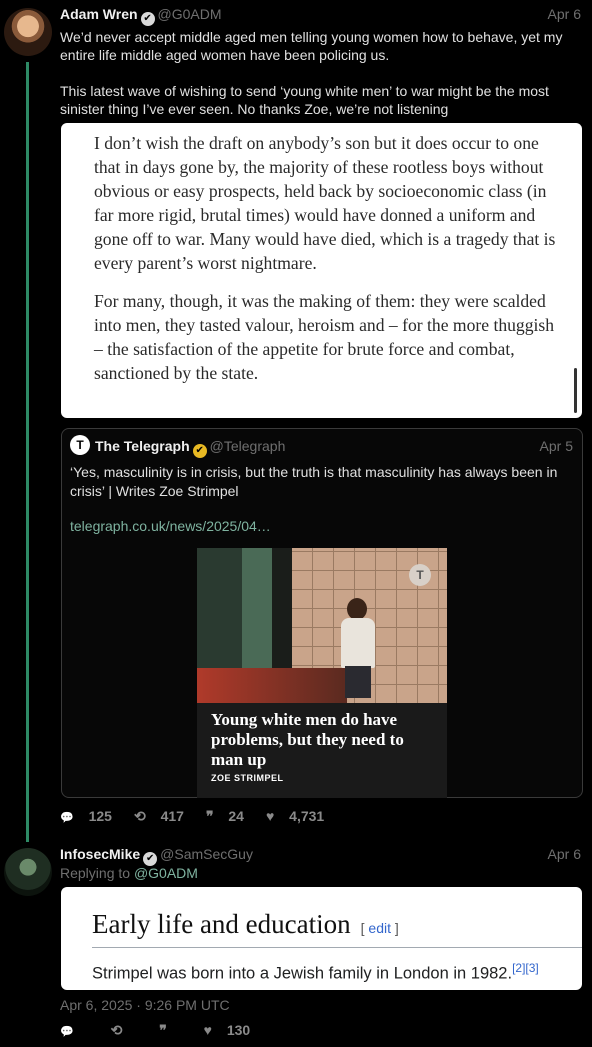 This screenshot has height=1047, width=592. What do you see at coordinates (142, 446) in the screenshot?
I see `quote-author-name: The Telegraph` at bounding box center [142, 446].